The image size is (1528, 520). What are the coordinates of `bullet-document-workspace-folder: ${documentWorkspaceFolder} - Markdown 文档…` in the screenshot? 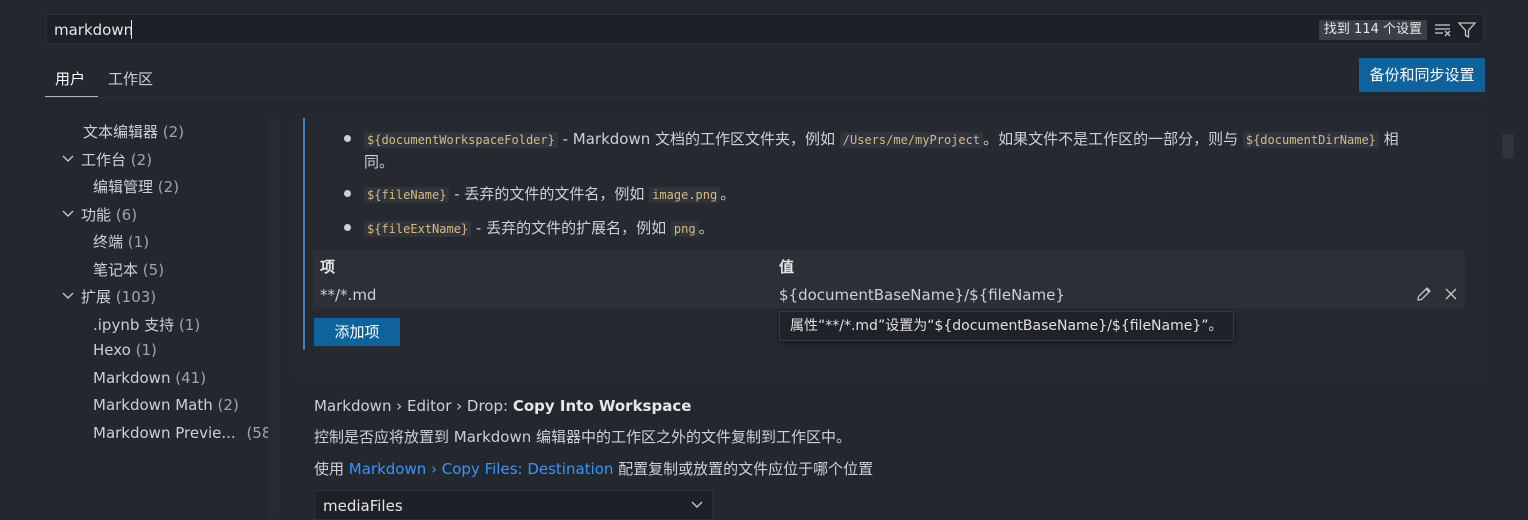 It's located at (914, 139).